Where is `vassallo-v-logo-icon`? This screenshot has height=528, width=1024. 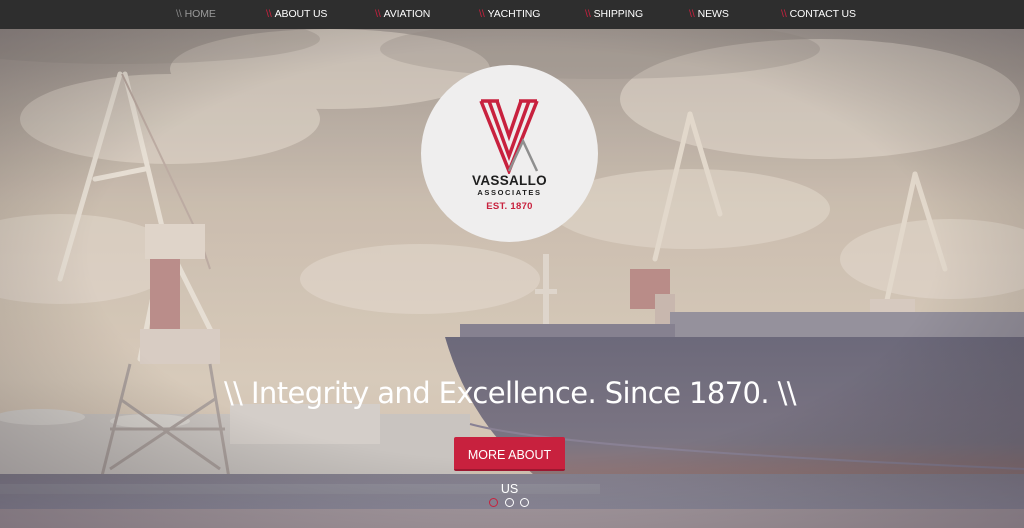
vassallo-v-logo-icon is located at coordinates (509, 136).